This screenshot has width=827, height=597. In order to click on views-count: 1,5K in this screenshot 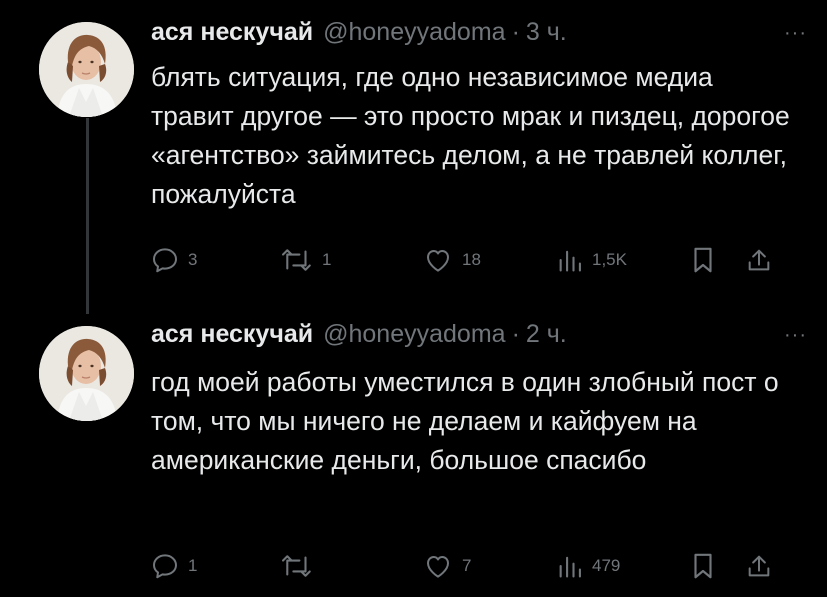, I will do `click(609, 259)`.